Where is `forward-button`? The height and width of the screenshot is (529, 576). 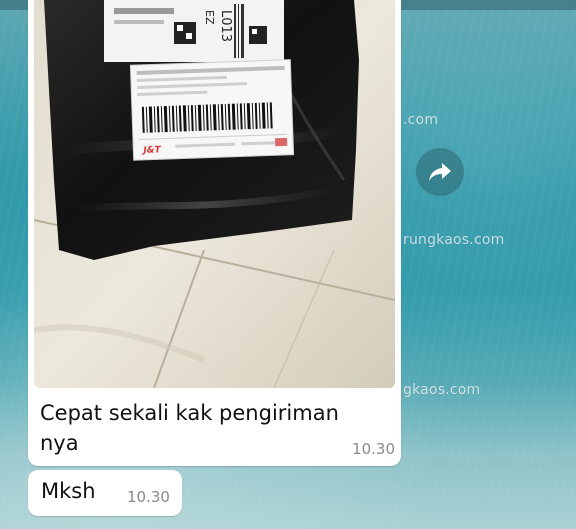 forward-button is located at coordinates (440, 172).